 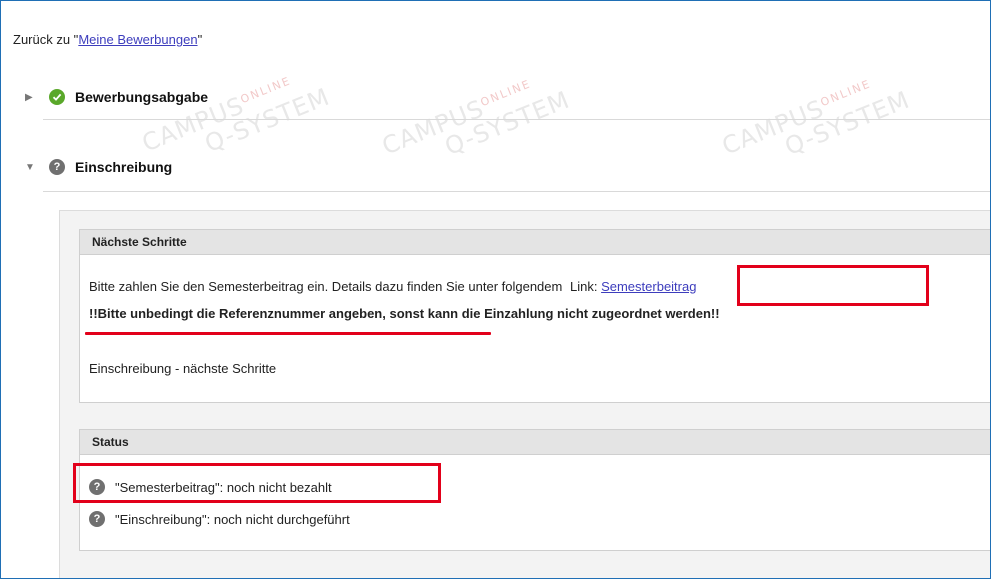 What do you see at coordinates (507, 97) in the screenshot?
I see `section-bewerbungsabgabe: ▶ Bewerbungsabgabe` at bounding box center [507, 97].